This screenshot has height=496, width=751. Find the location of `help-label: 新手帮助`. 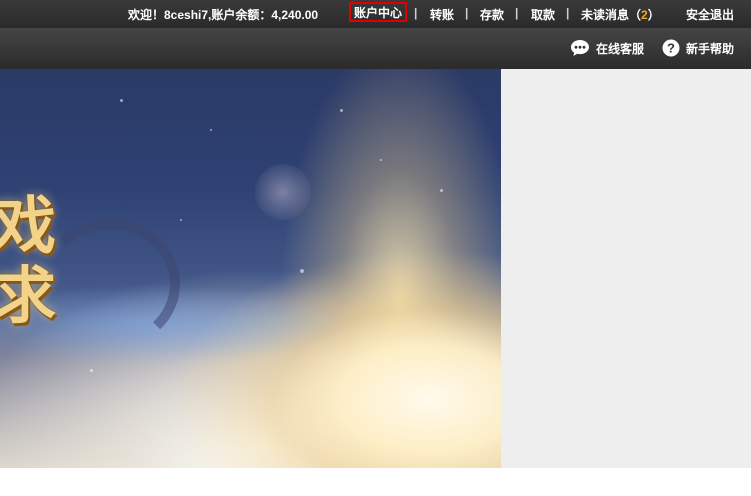

help-label: 新手帮助 is located at coordinates (710, 48).